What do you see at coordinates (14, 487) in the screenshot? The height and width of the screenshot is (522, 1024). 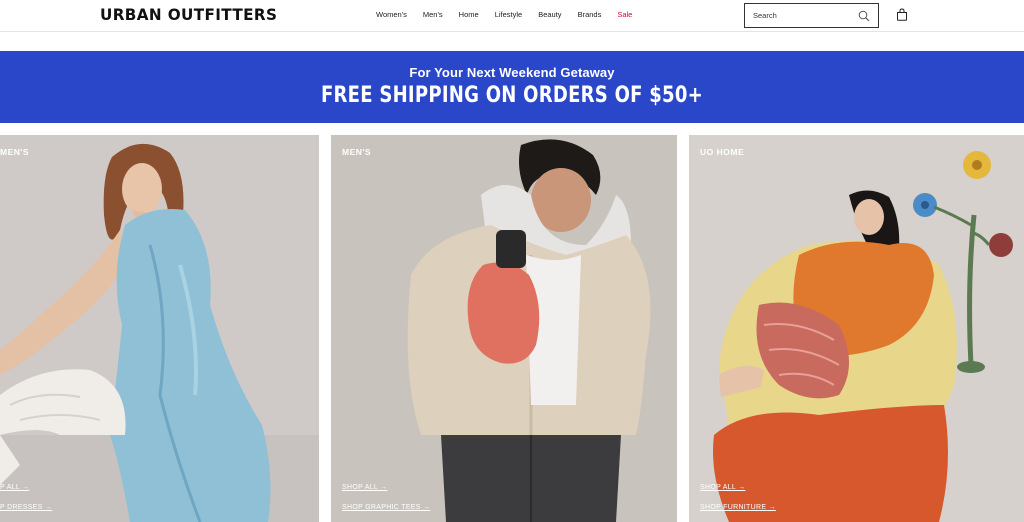 I see `tile-women-shop-all: P ALL →` at bounding box center [14, 487].